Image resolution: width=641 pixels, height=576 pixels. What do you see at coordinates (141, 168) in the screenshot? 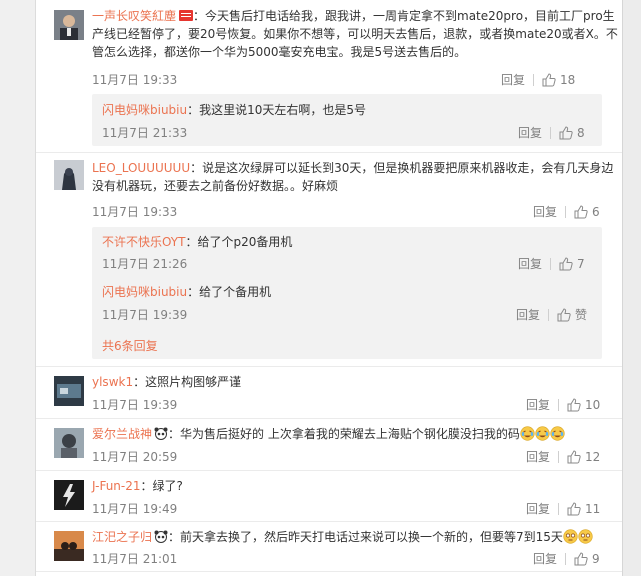
I see `username-link: LEO_LOUUUUUU` at bounding box center [141, 168].